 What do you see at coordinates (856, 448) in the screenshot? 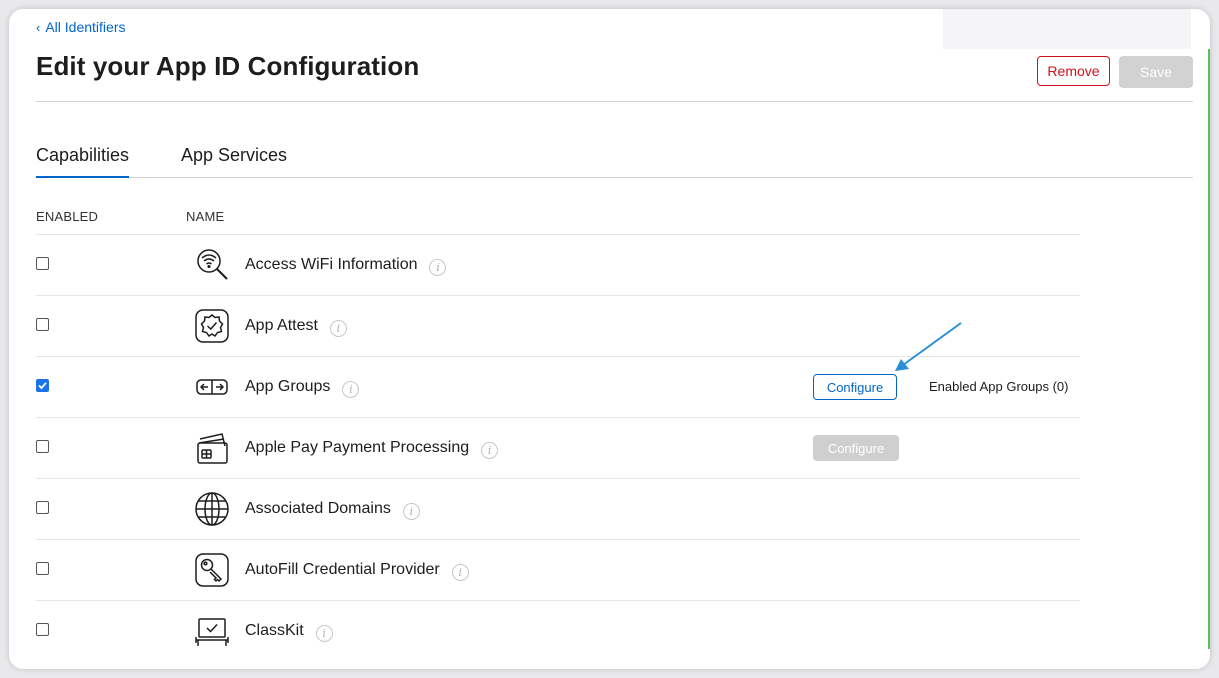
I see `configure-apple-pay-button: Configure` at bounding box center [856, 448].